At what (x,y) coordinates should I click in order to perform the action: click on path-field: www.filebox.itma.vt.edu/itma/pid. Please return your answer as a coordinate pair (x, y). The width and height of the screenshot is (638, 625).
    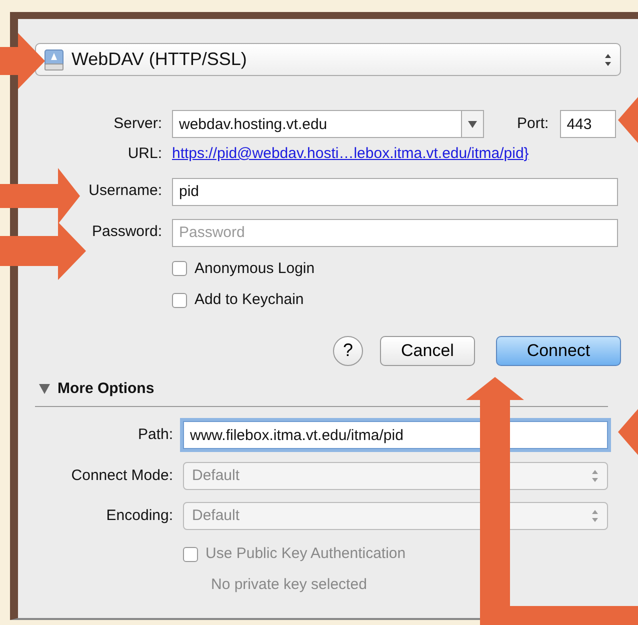
    Looking at the image, I should click on (395, 435).